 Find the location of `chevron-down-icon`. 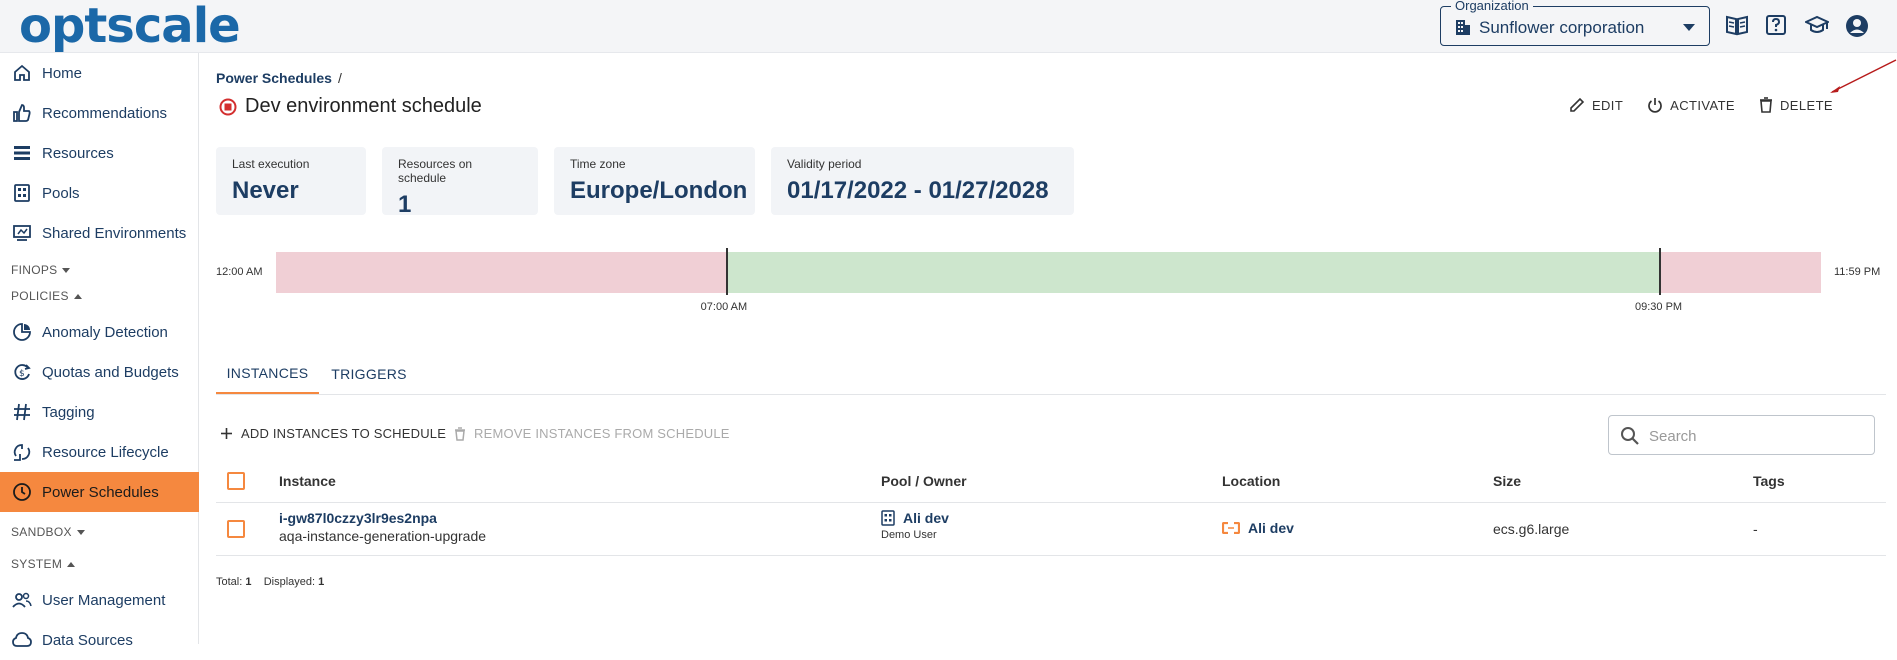

chevron-down-icon is located at coordinates (1689, 27).